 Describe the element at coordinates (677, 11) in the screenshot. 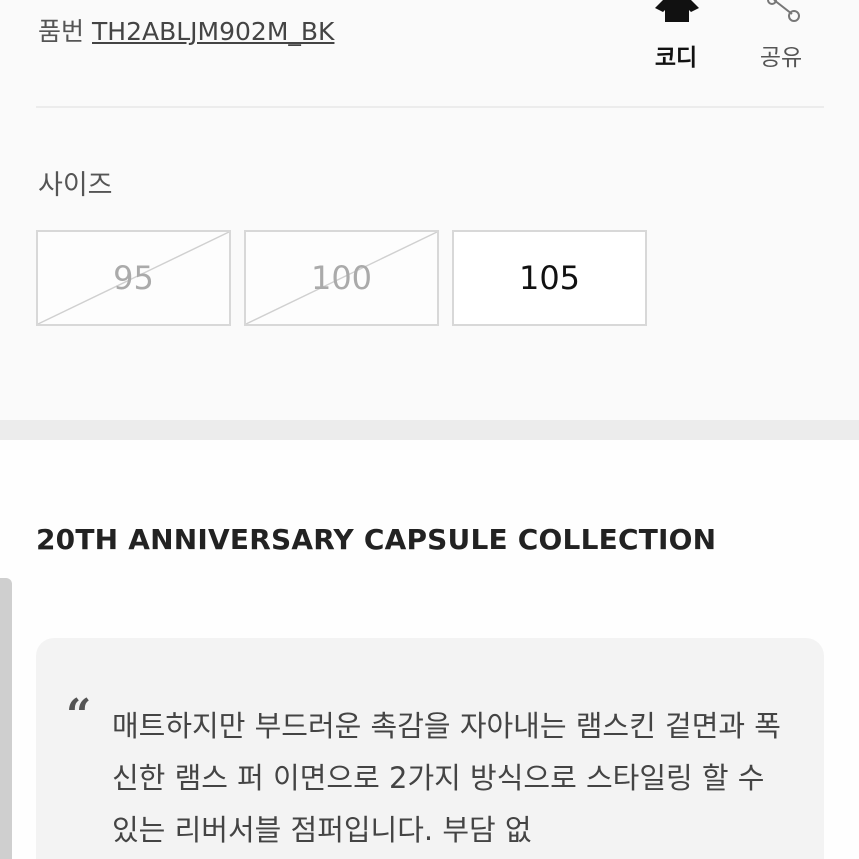

I see `shirt-icon` at that location.